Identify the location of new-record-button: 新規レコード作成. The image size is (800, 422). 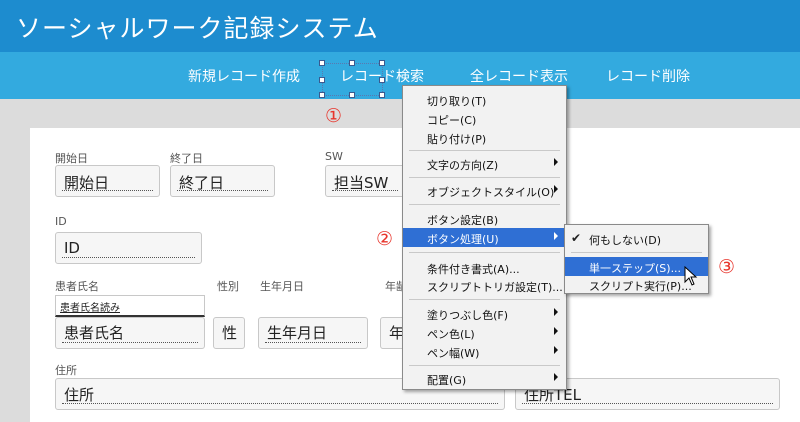
(244, 76).